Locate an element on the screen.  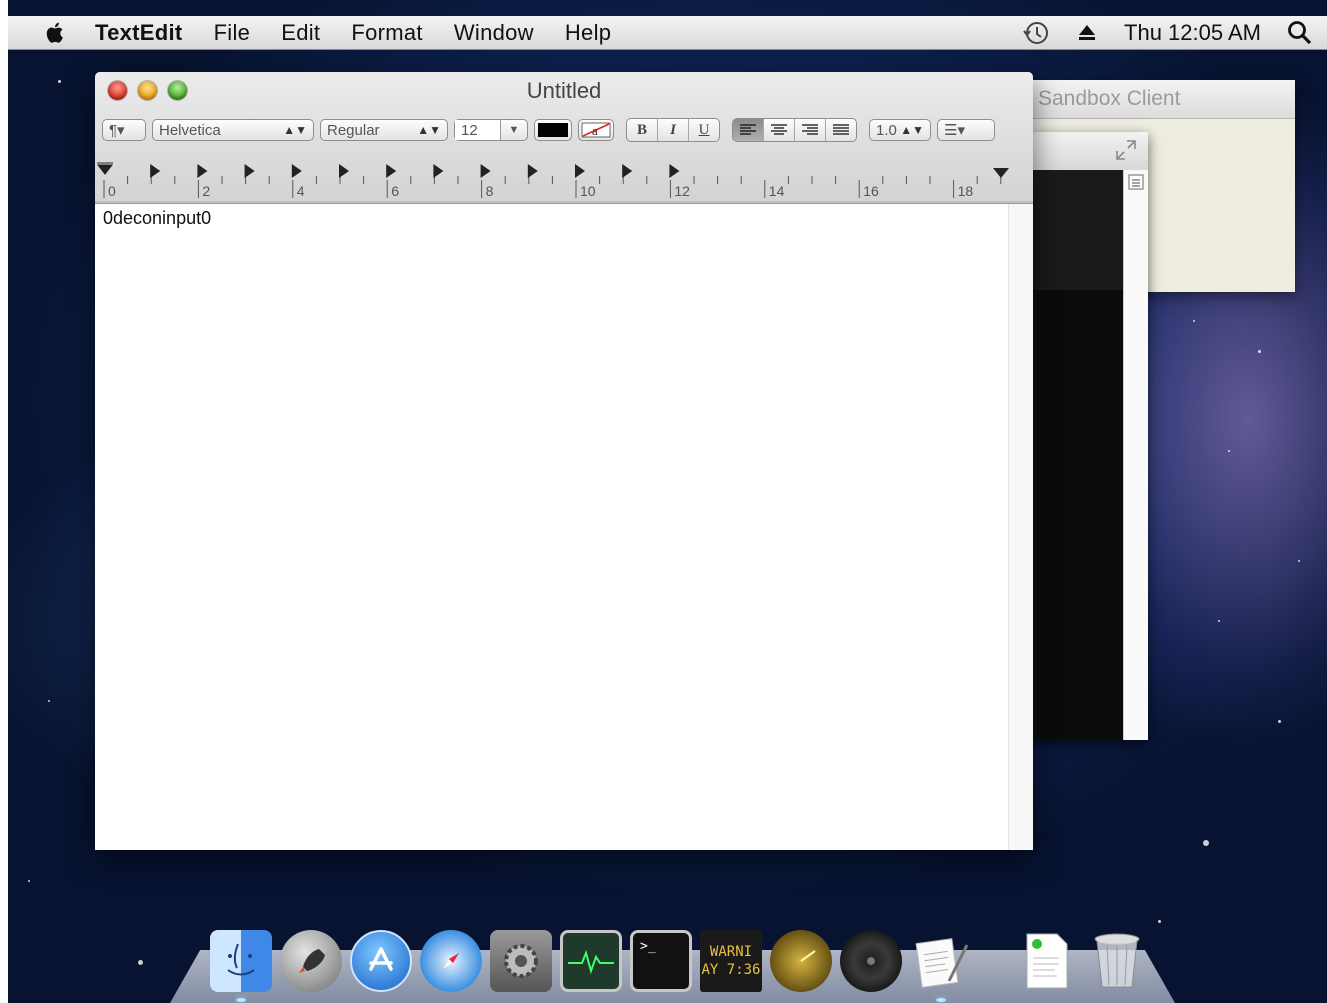
font-size-combo: 12 ▼ is located at coordinates (491, 130).